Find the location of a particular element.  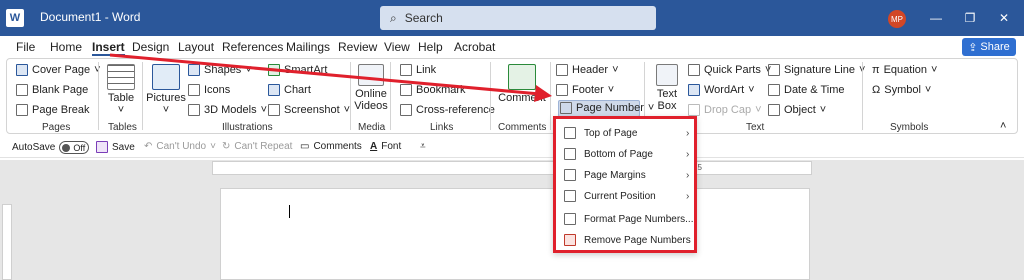

tab-help: Help is located at coordinates (430, 47).